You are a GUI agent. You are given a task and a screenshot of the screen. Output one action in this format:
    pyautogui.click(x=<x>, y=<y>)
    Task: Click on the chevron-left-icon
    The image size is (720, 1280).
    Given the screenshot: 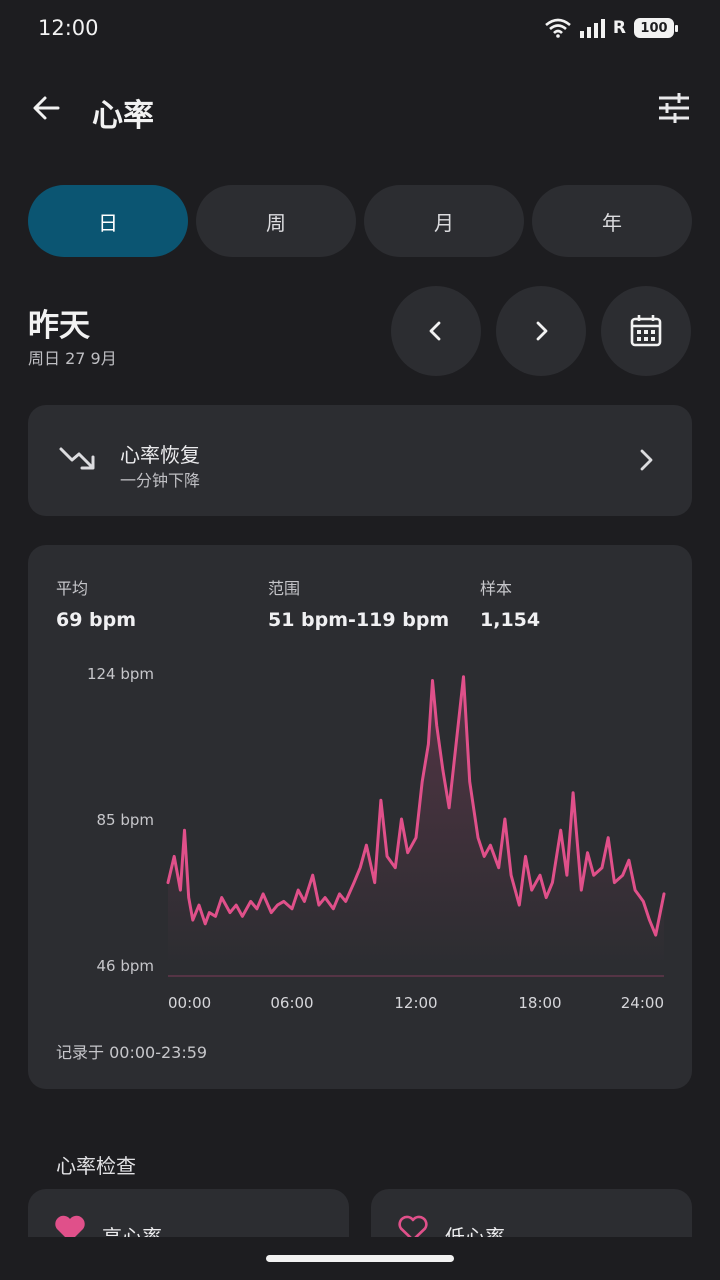 What is the action you would take?
    pyautogui.click(x=435, y=331)
    